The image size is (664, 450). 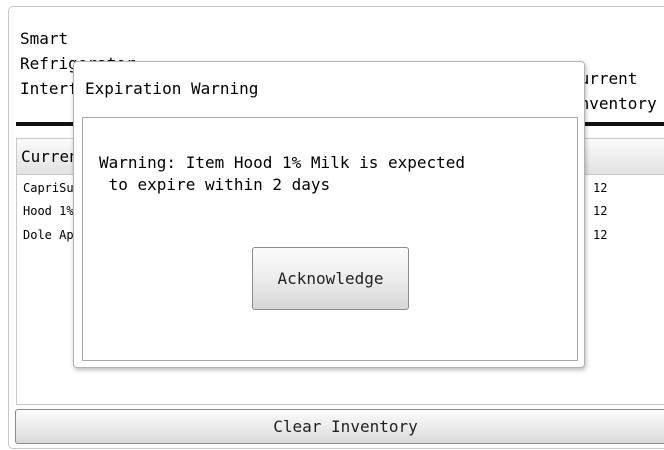 What do you see at coordinates (44, 38) in the screenshot?
I see `app-title-line-1: Smart` at bounding box center [44, 38].